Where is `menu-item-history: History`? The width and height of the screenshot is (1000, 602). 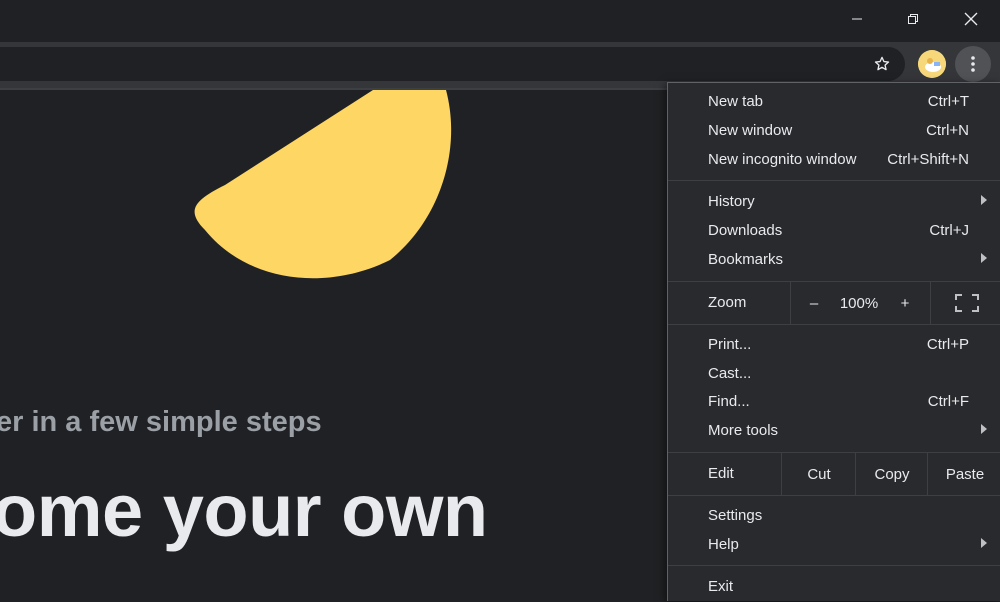
menu-item-history: History is located at coordinates (834, 202).